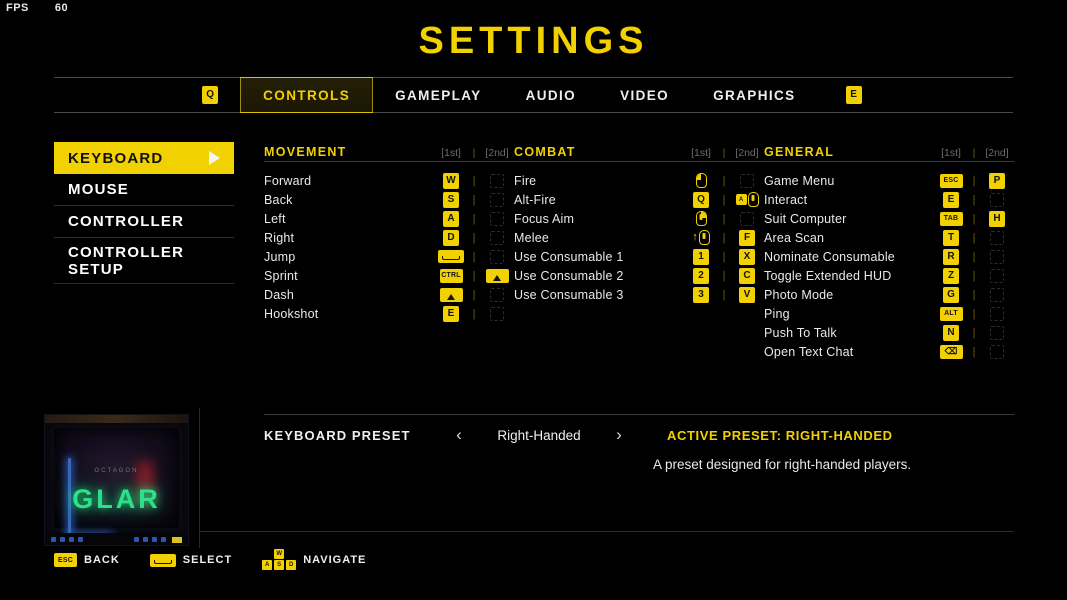 The height and width of the screenshot is (600, 1067). I want to click on binding-first-slot-key: R, so click(951, 256).